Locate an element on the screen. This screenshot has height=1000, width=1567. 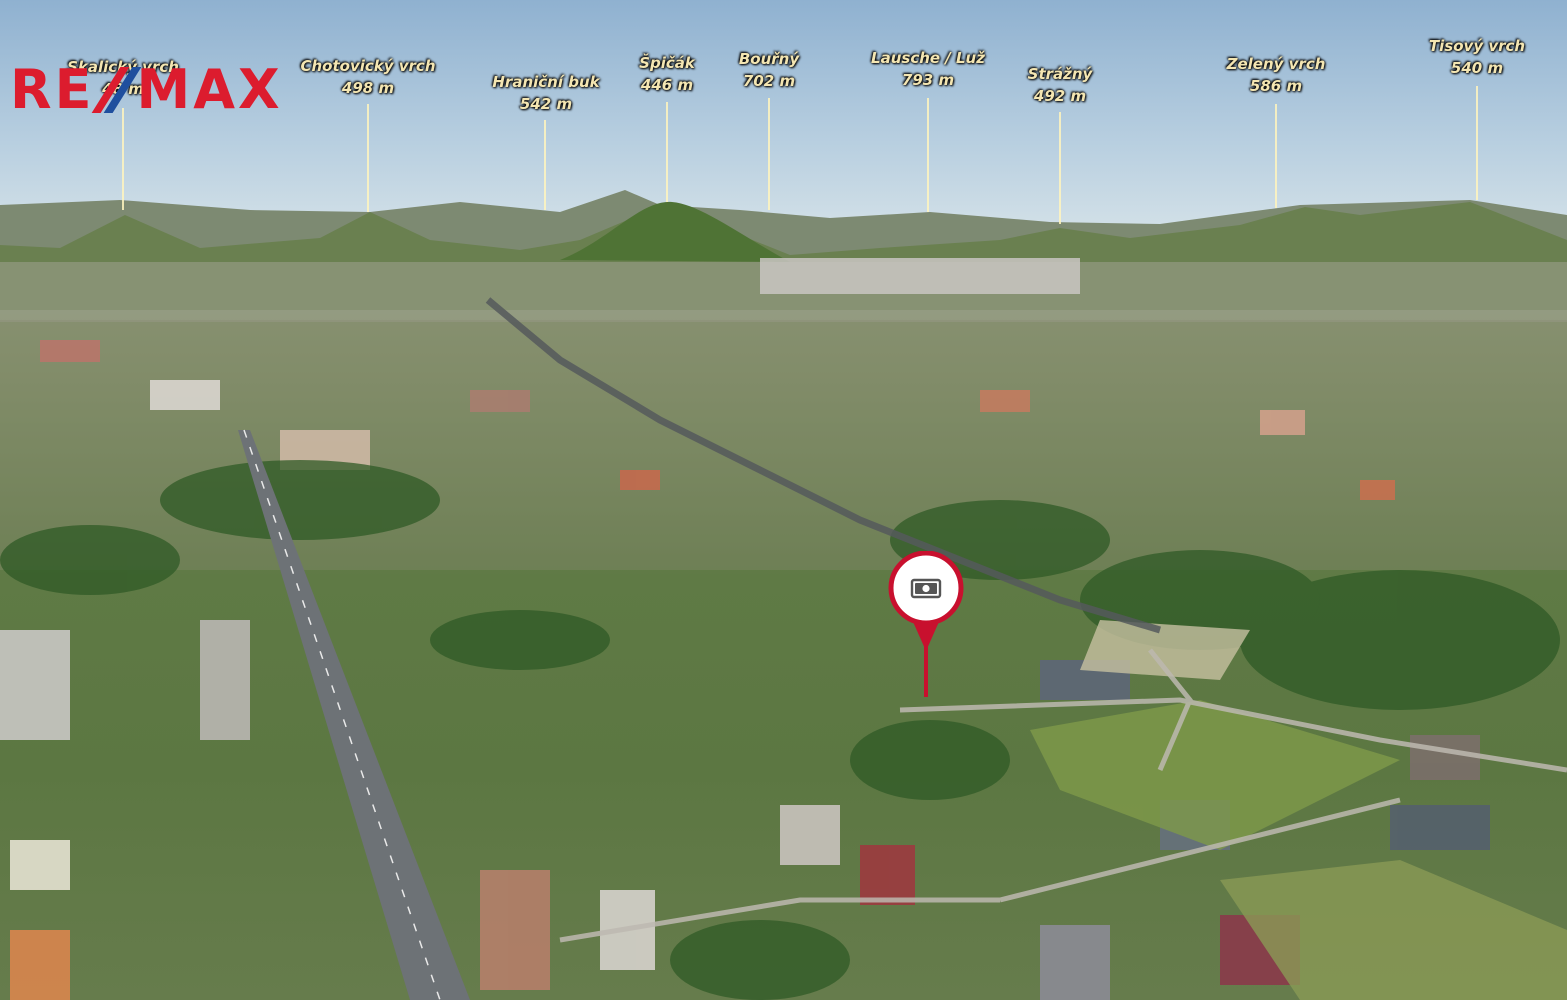
peak-elevation: 492 m is located at coordinates (1060, 96).